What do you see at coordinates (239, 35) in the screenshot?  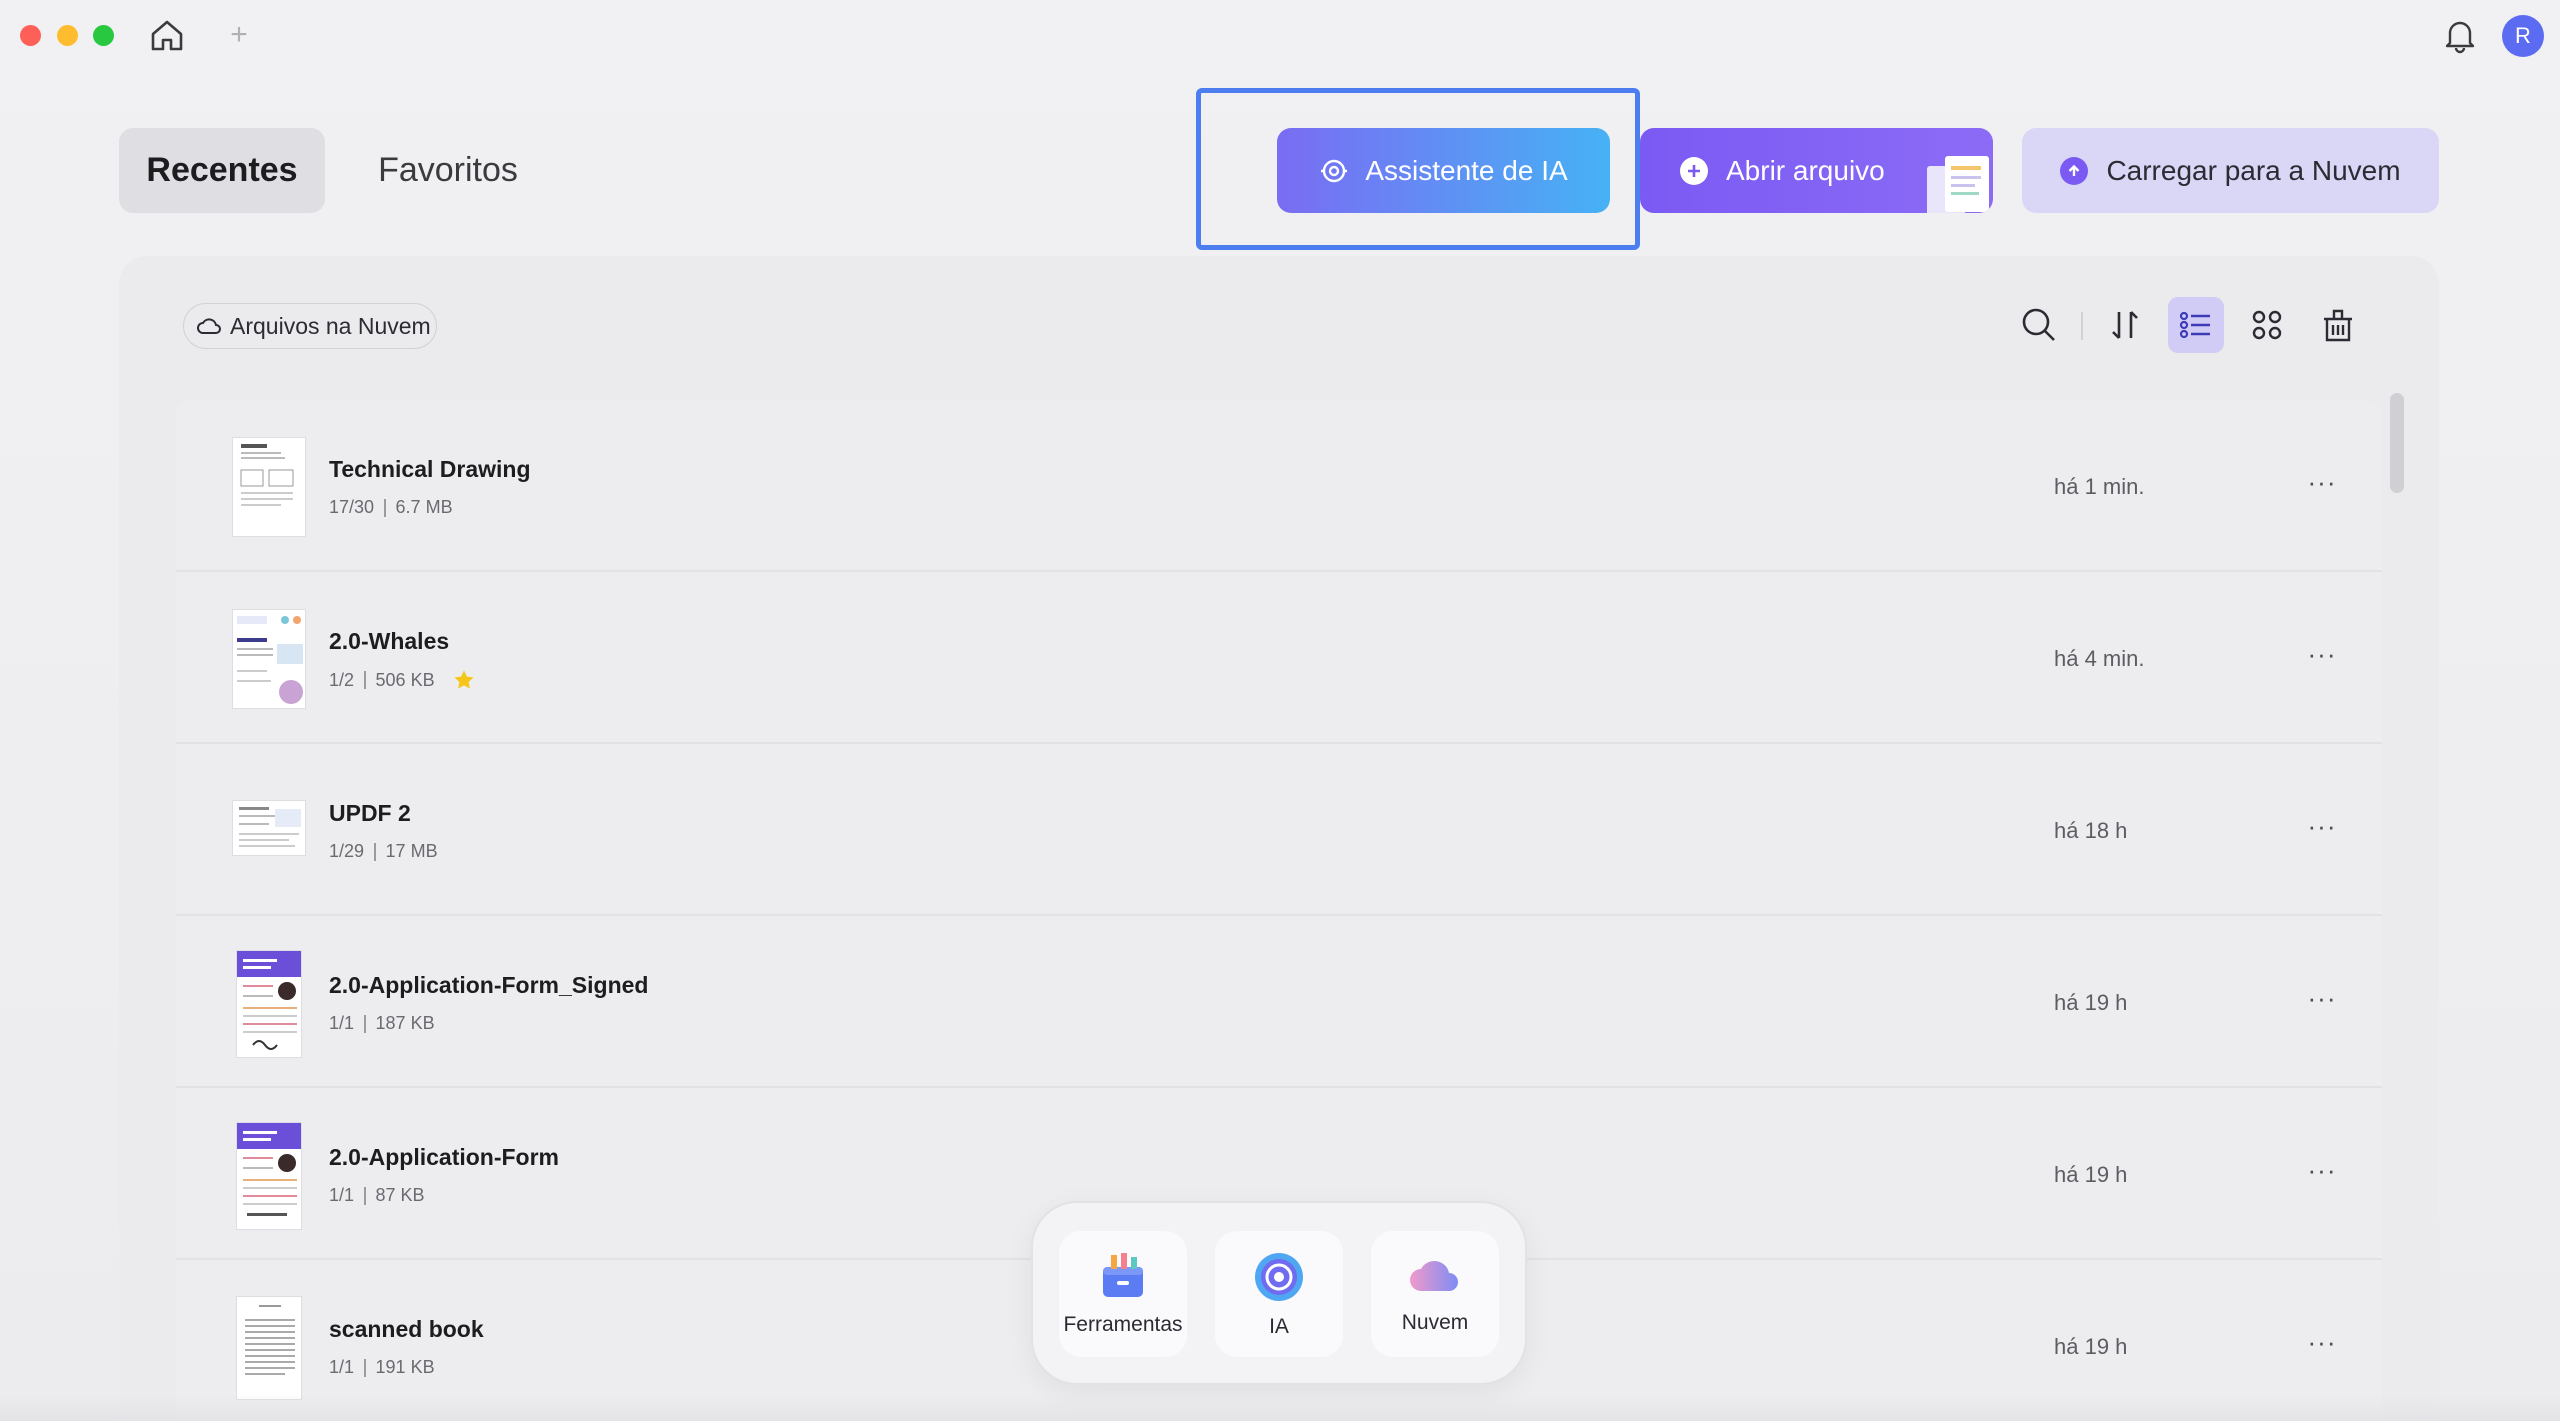 I see `add-tab-button: +` at bounding box center [239, 35].